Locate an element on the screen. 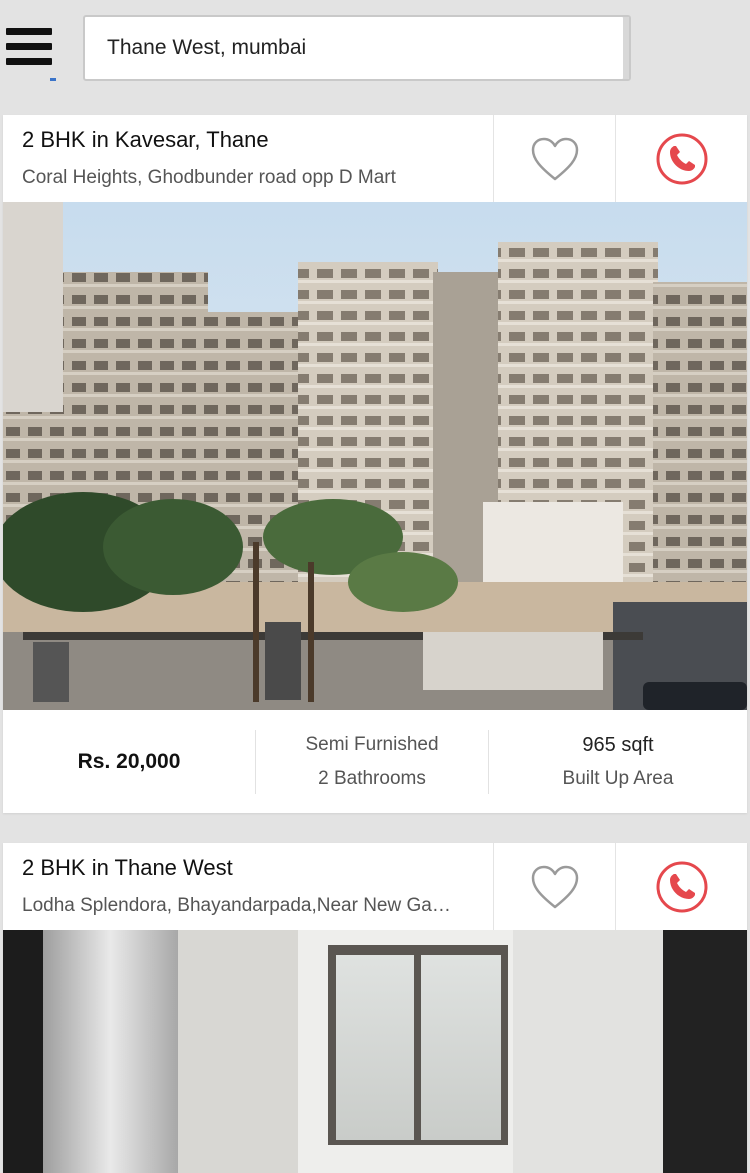 The image size is (750, 1173). bathrooms-value: 2 Bathrooms is located at coordinates (372, 778).